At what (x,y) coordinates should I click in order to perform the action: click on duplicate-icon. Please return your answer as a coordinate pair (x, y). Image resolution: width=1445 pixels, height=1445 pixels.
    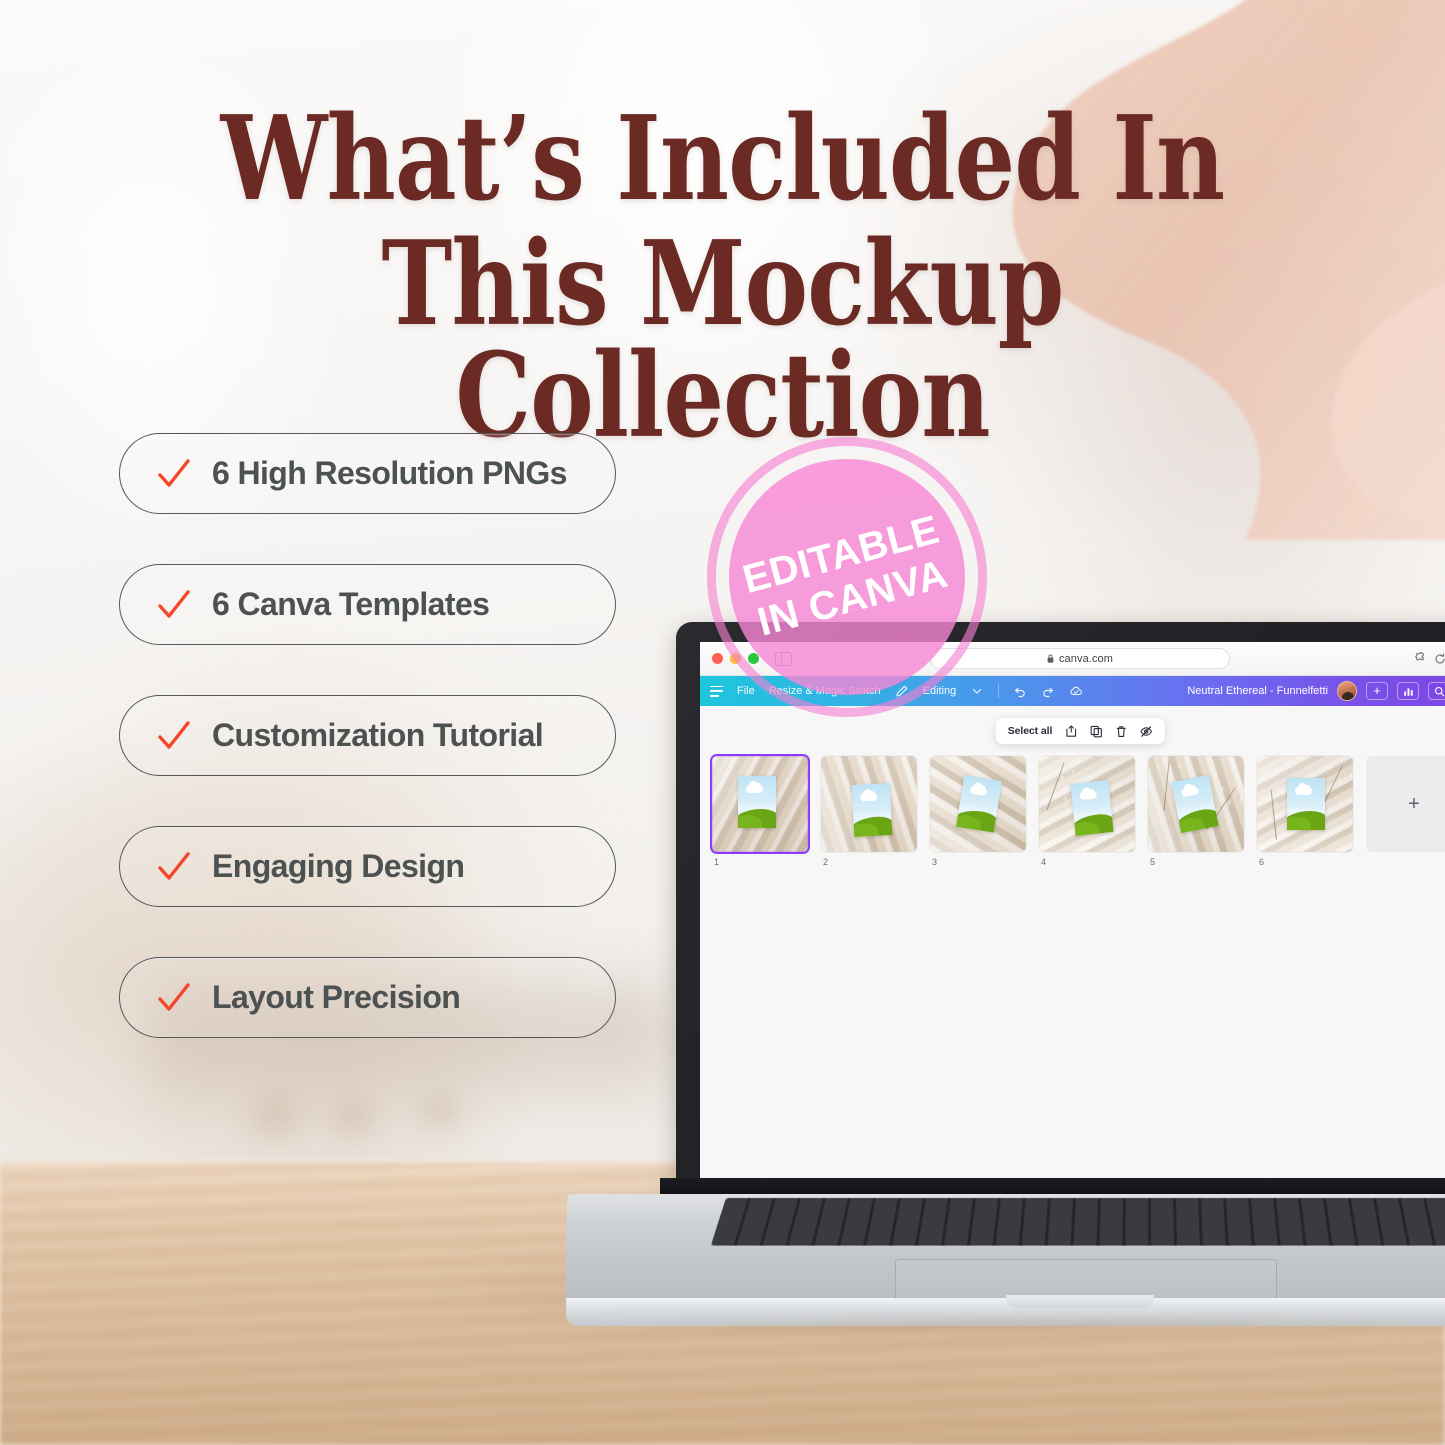
    Looking at the image, I should click on (1095, 731).